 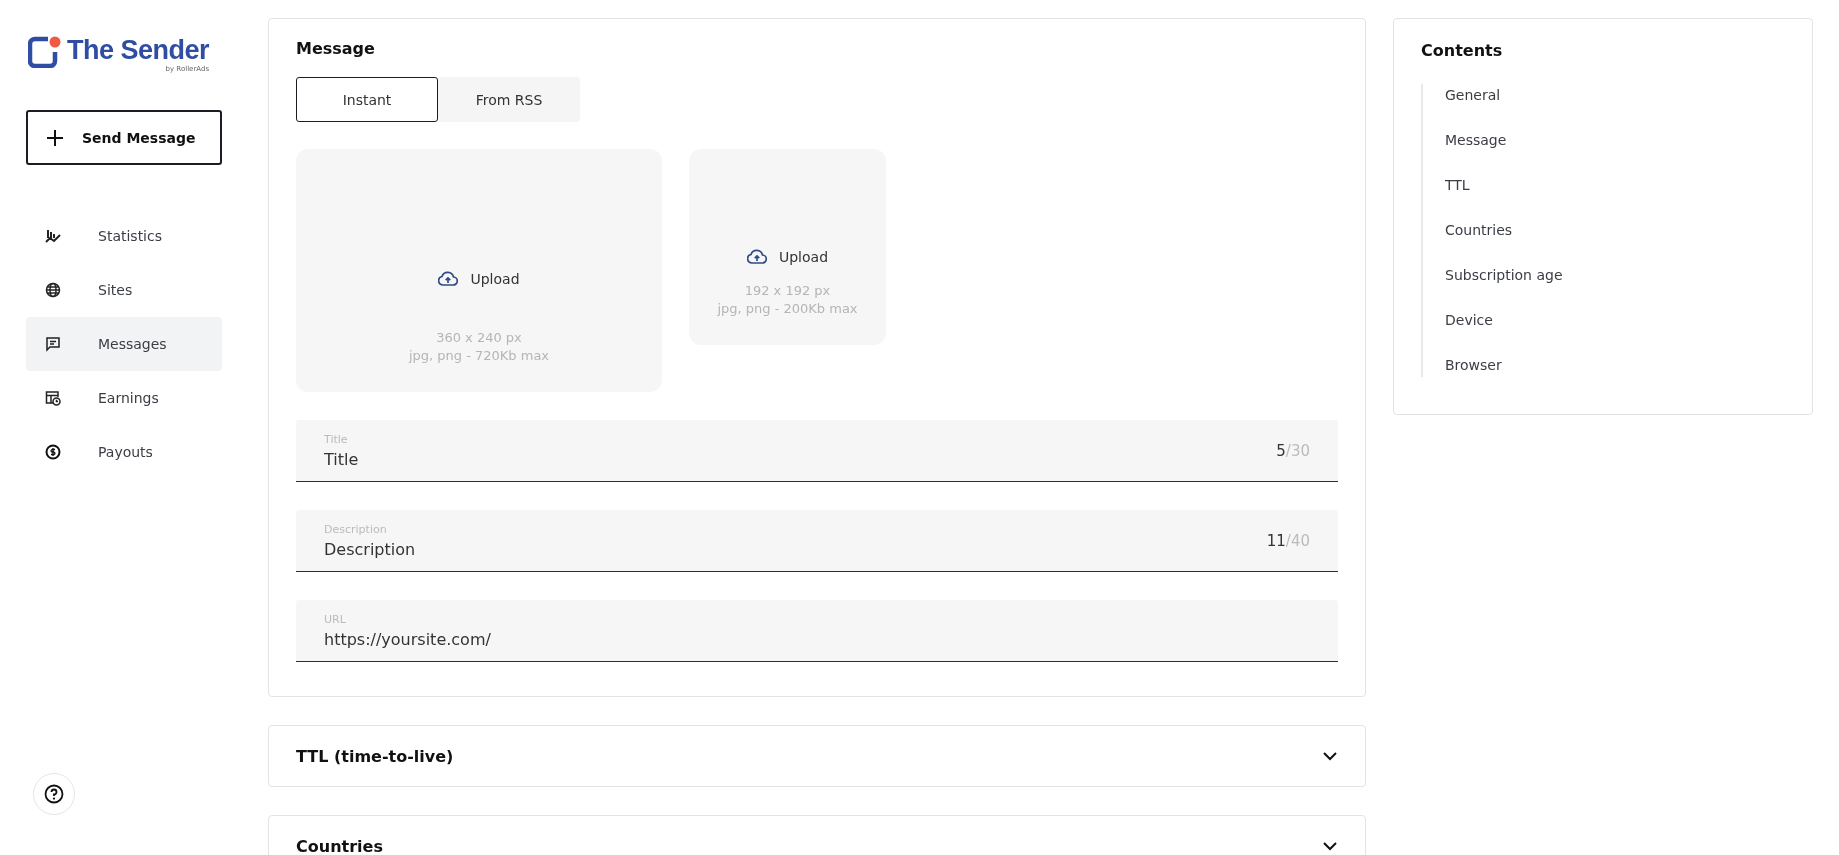 I want to click on collapsible-section: TTL (time-to-live), so click(x=817, y=756).